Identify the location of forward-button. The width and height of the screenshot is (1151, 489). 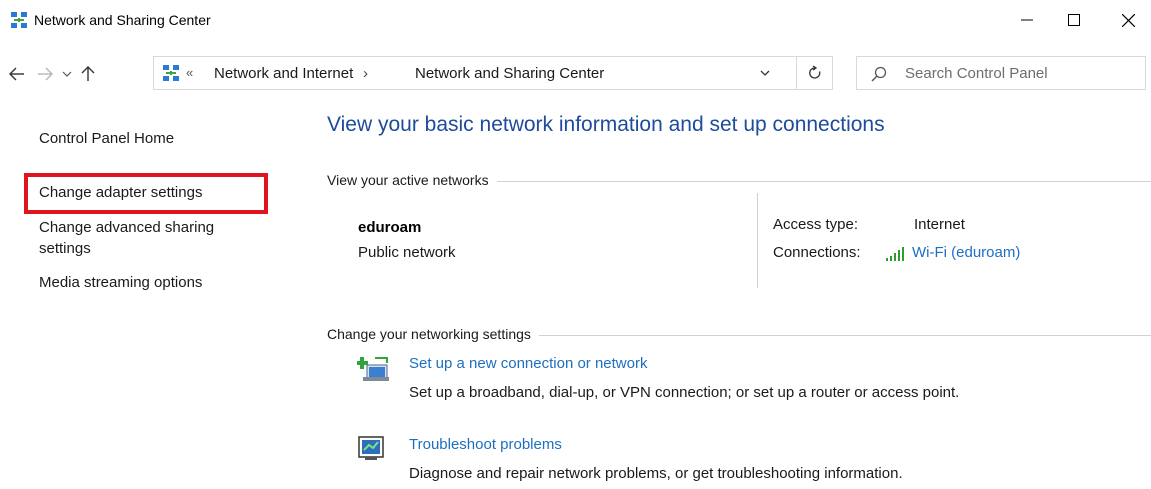
(45, 74).